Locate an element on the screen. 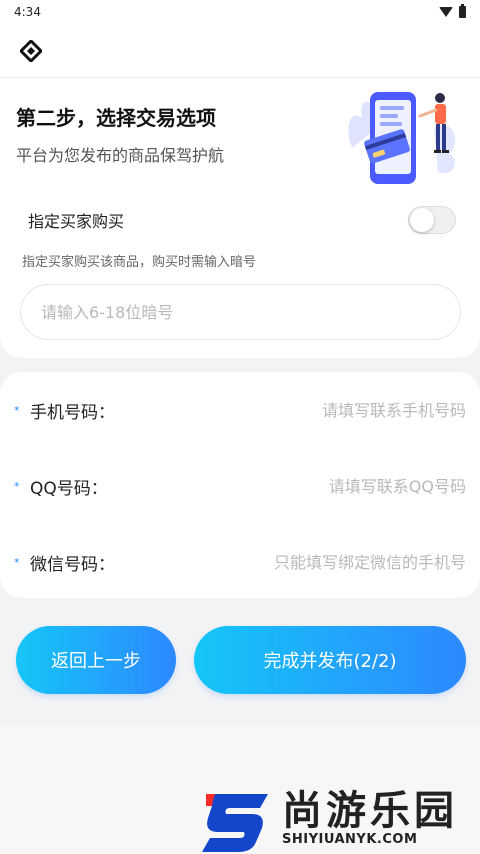 This screenshot has height=854, width=480. step-subtitle: 平台为您发布的商品保驾护航 is located at coordinates (120, 155).